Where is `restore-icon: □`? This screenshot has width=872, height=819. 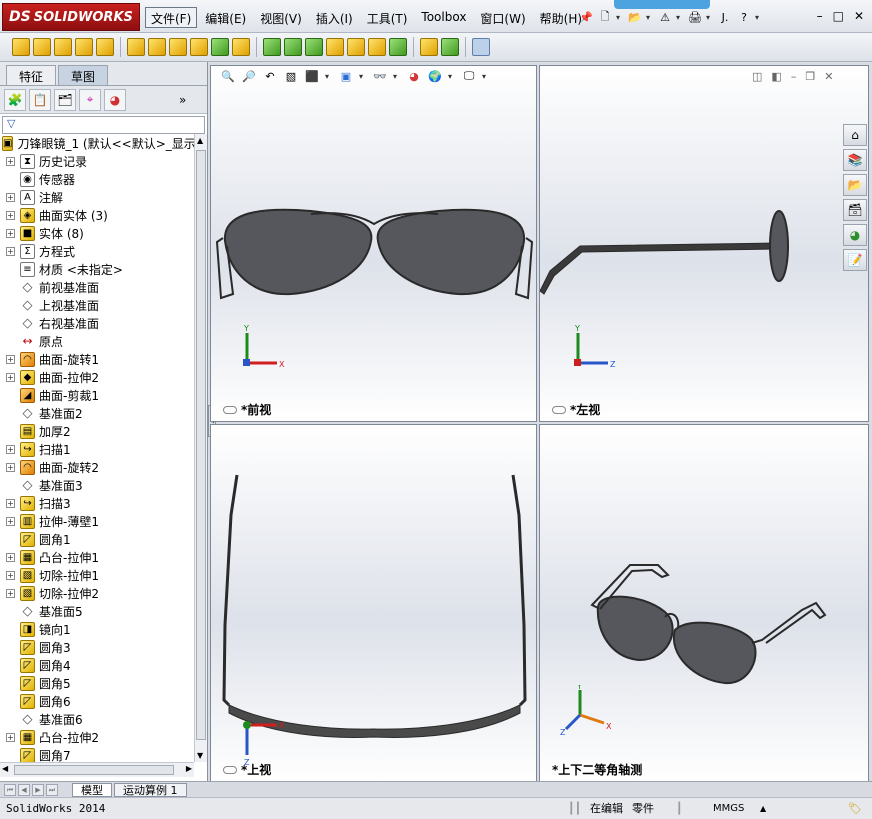
restore-icon: □ is located at coordinates (838, 16).